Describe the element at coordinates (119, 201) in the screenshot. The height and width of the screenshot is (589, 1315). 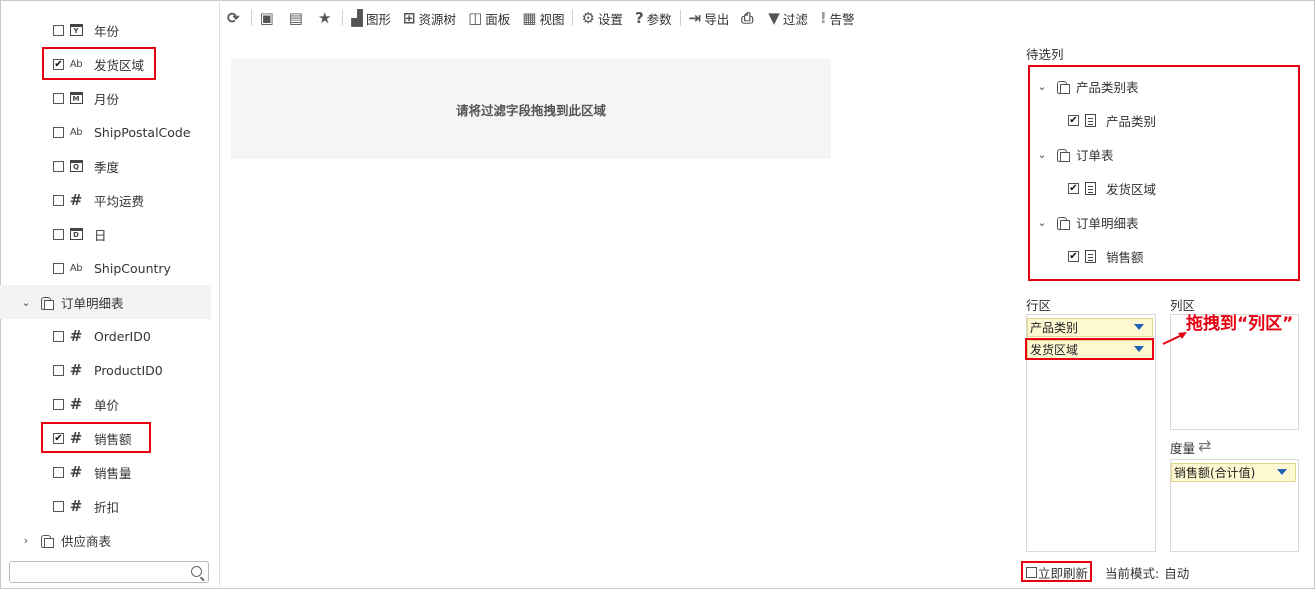
I see `field-label: 平均运费` at that location.